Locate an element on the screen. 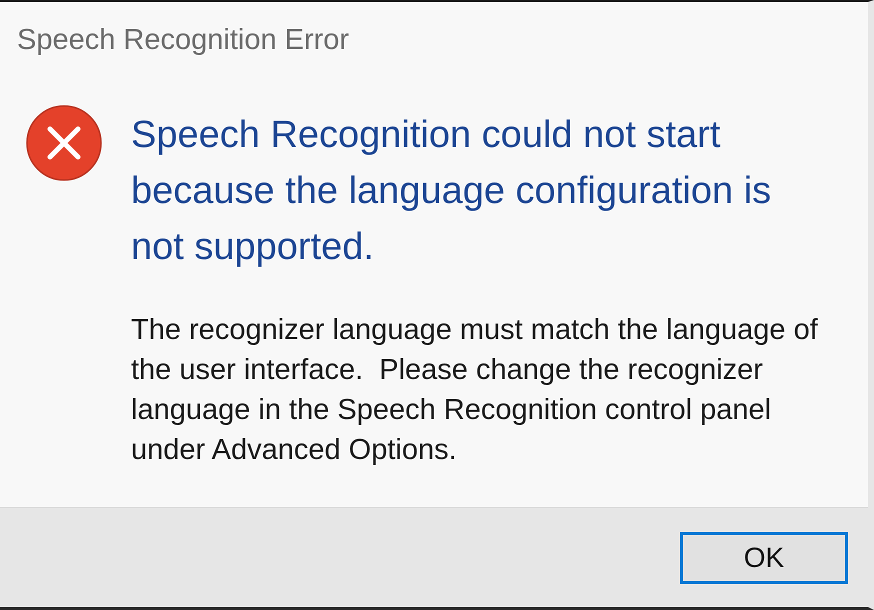  ok-button: OK is located at coordinates (764, 558).